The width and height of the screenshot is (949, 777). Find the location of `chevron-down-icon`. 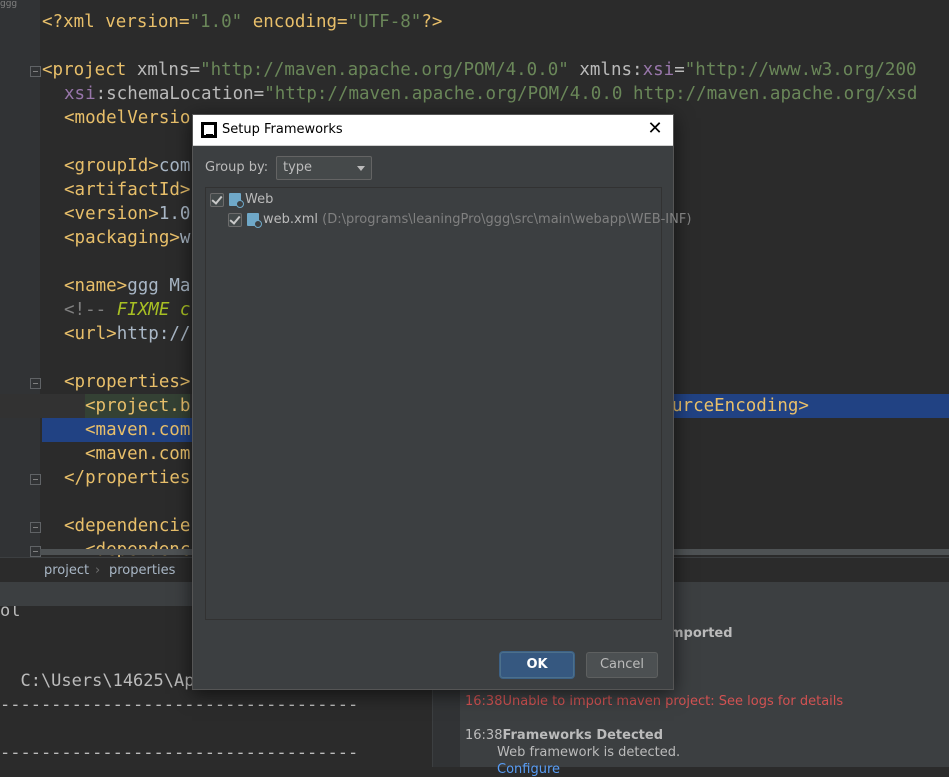

chevron-down-icon is located at coordinates (361, 168).